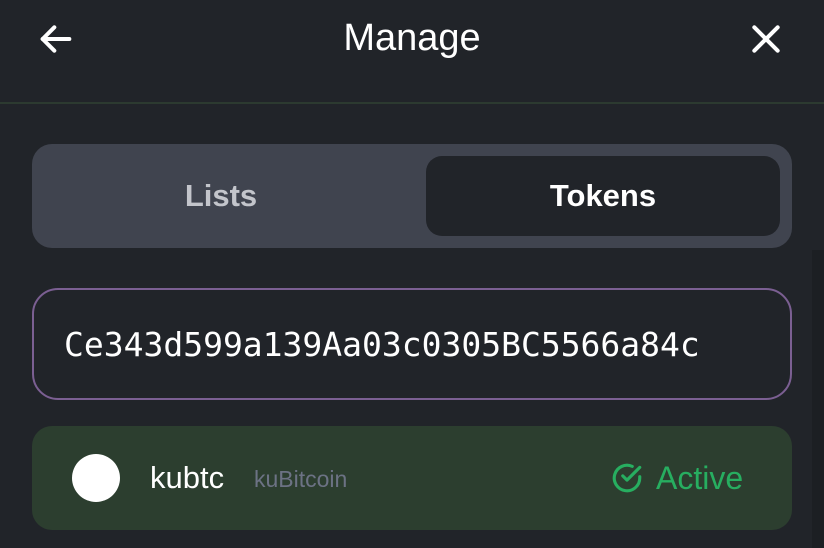 The image size is (824, 548). I want to click on close-icon, so click(766, 39).